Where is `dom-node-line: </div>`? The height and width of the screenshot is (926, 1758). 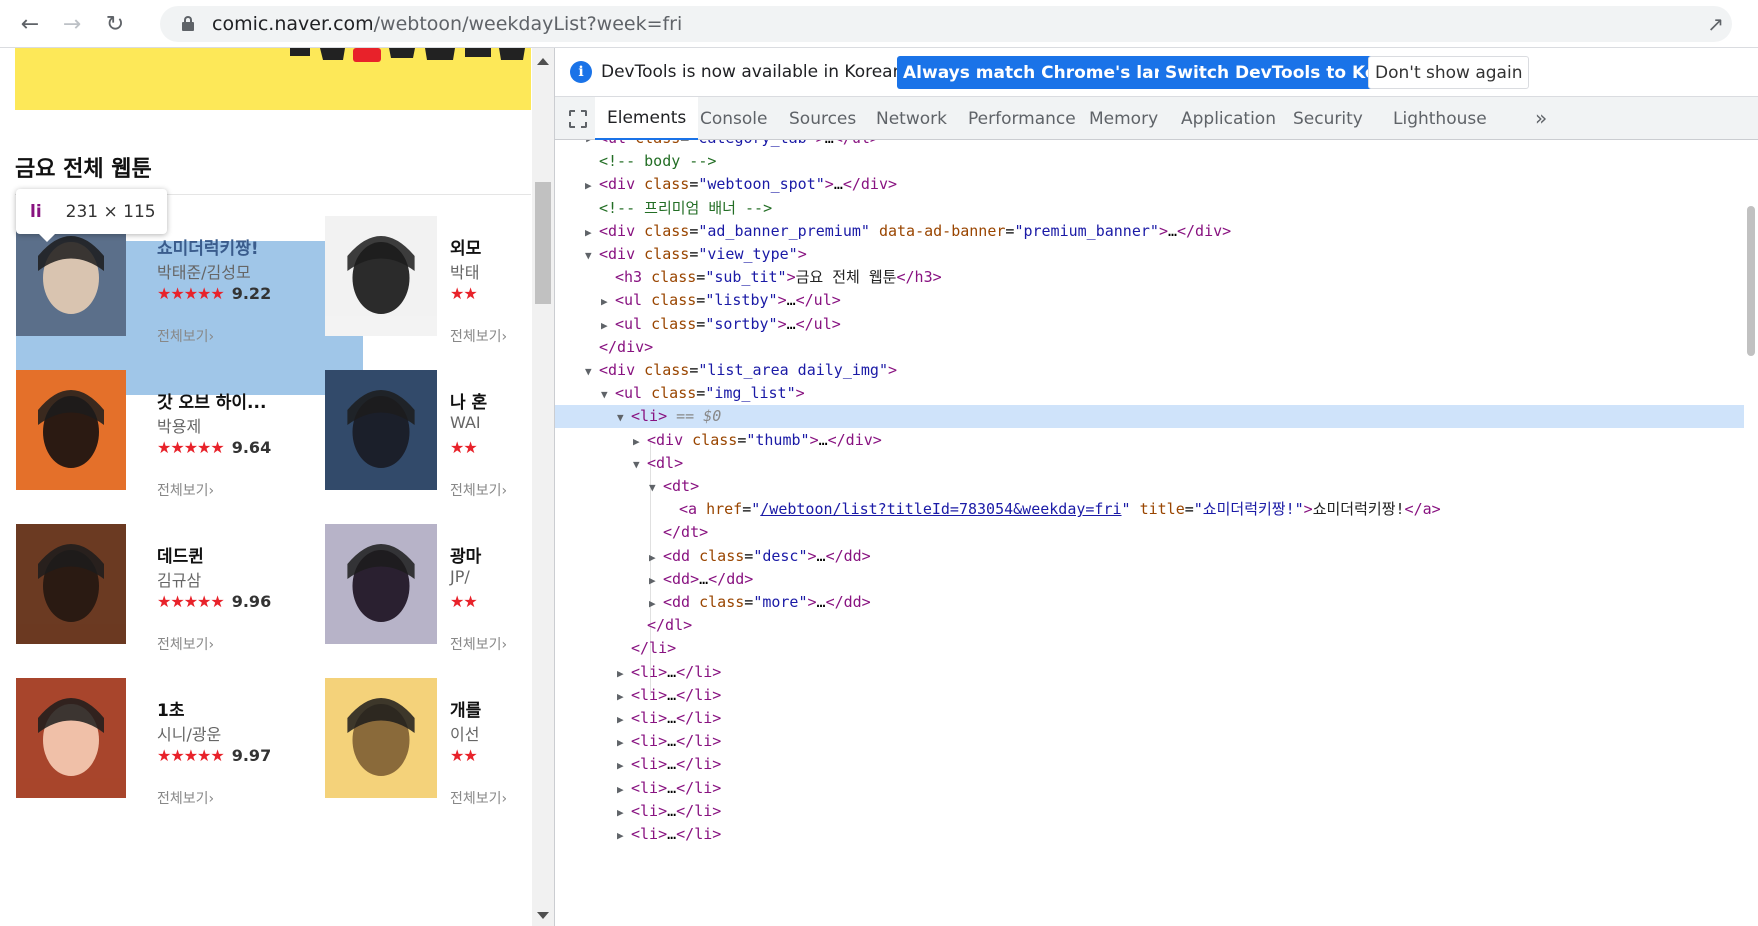 dom-node-line: </div> is located at coordinates (1150, 347).